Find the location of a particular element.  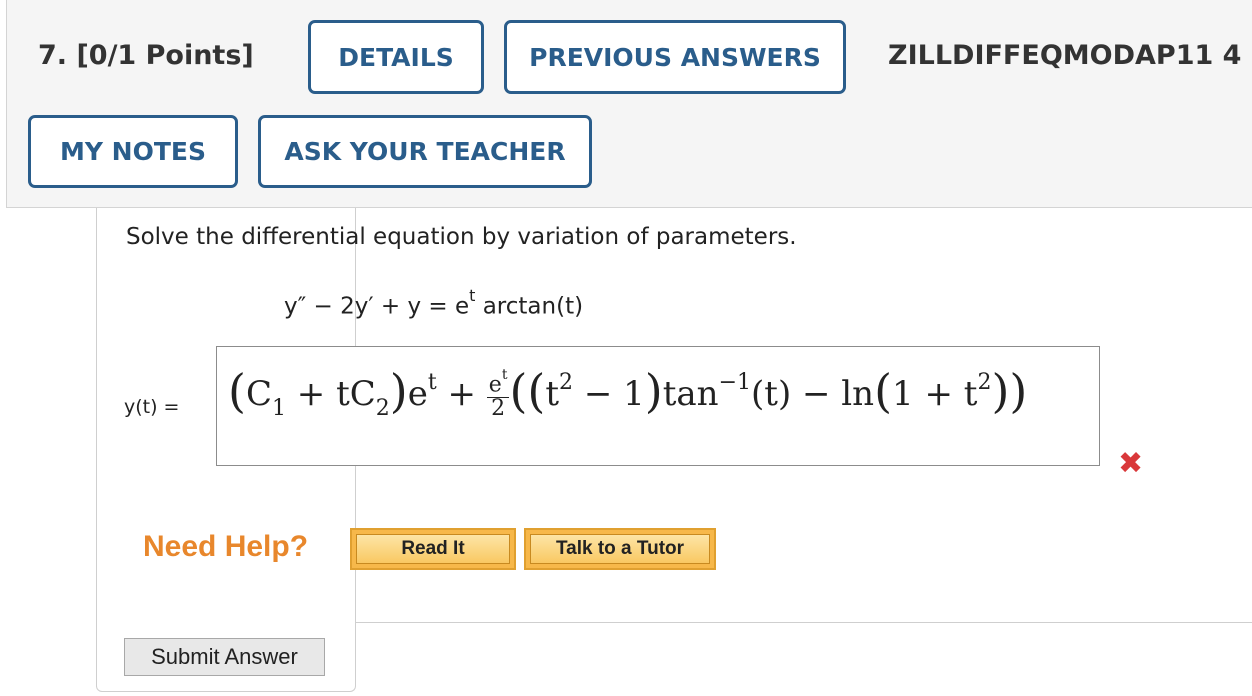

divider is located at coordinates (803, 622).